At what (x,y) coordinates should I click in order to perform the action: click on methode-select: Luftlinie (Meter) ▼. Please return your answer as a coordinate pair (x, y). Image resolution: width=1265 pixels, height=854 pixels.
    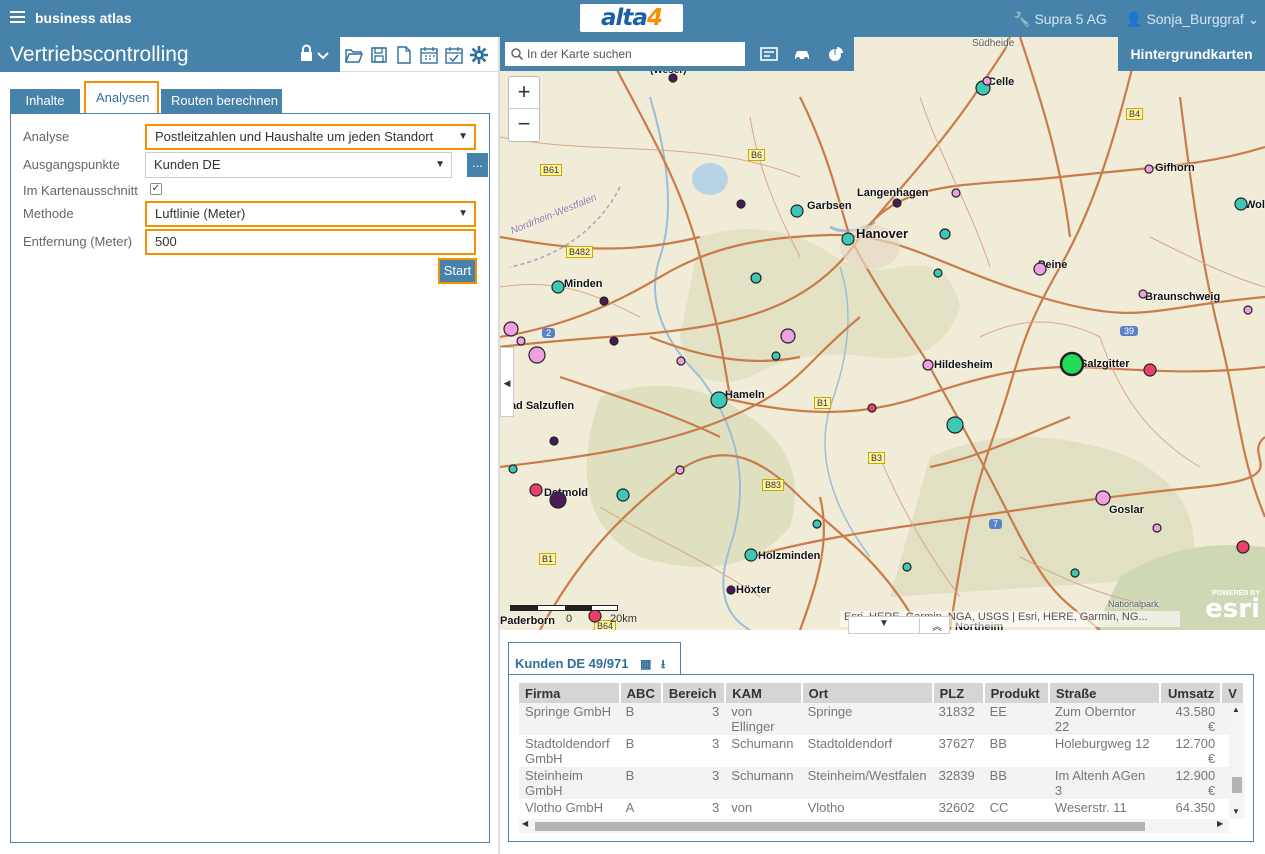
    Looking at the image, I should click on (310, 214).